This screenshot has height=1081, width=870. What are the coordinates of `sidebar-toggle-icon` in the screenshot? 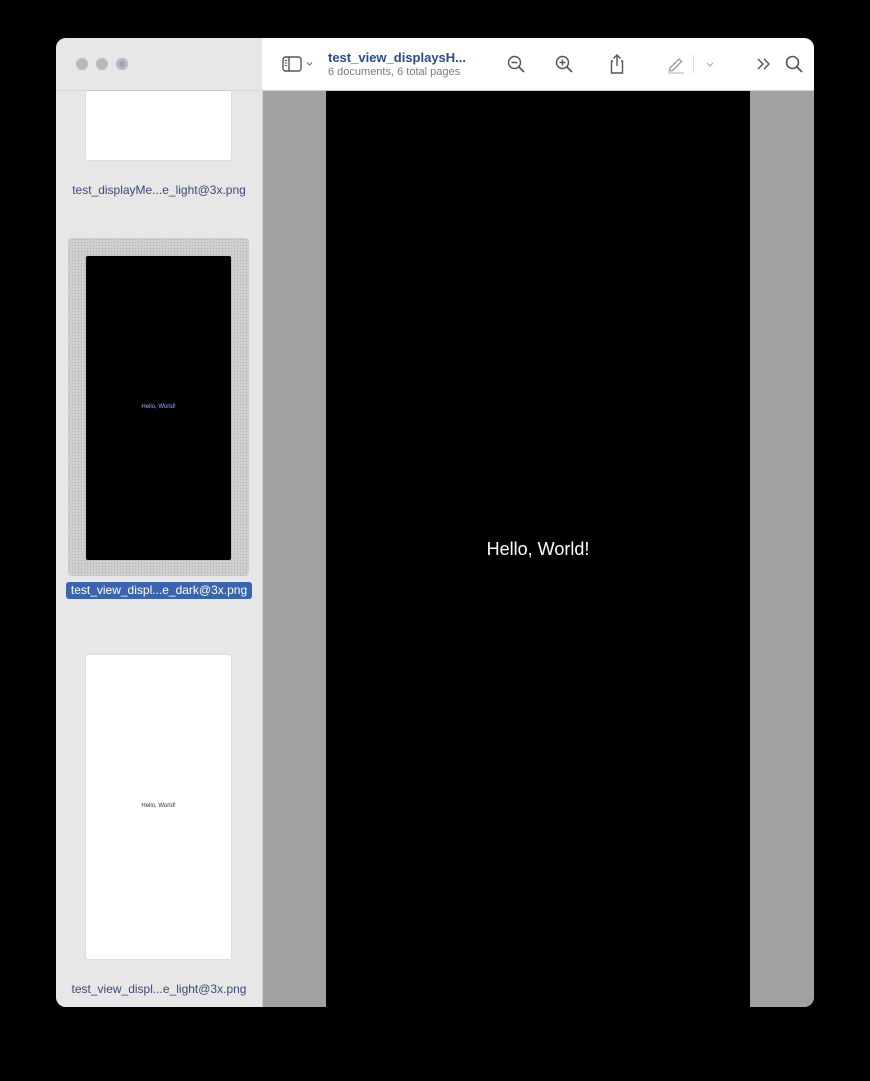 It's located at (297, 64).